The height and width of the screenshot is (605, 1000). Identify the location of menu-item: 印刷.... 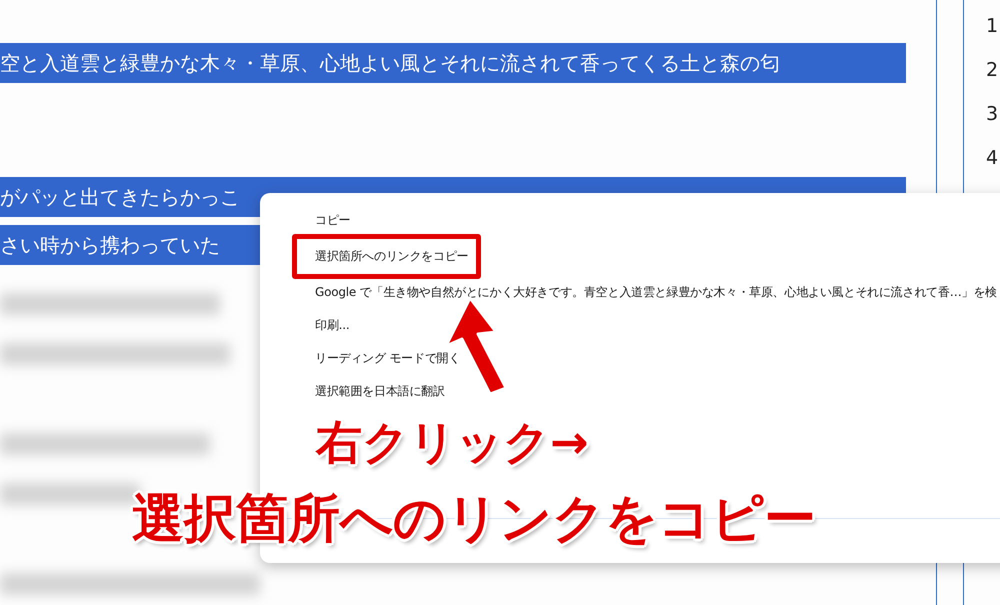
(305, 325).